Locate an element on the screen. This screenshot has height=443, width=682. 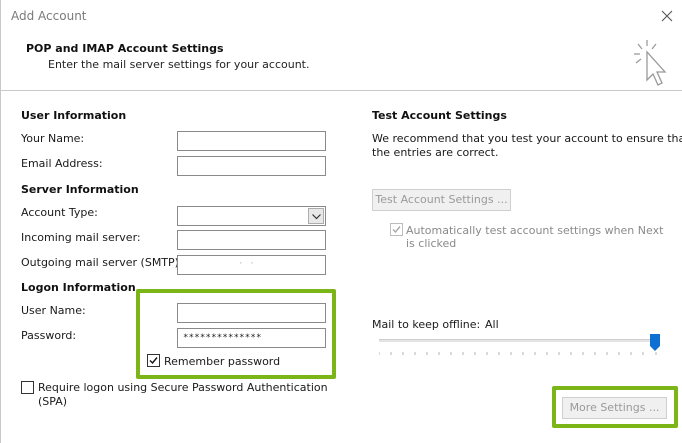
your-name-label: Your Name: is located at coordinates (53, 138).